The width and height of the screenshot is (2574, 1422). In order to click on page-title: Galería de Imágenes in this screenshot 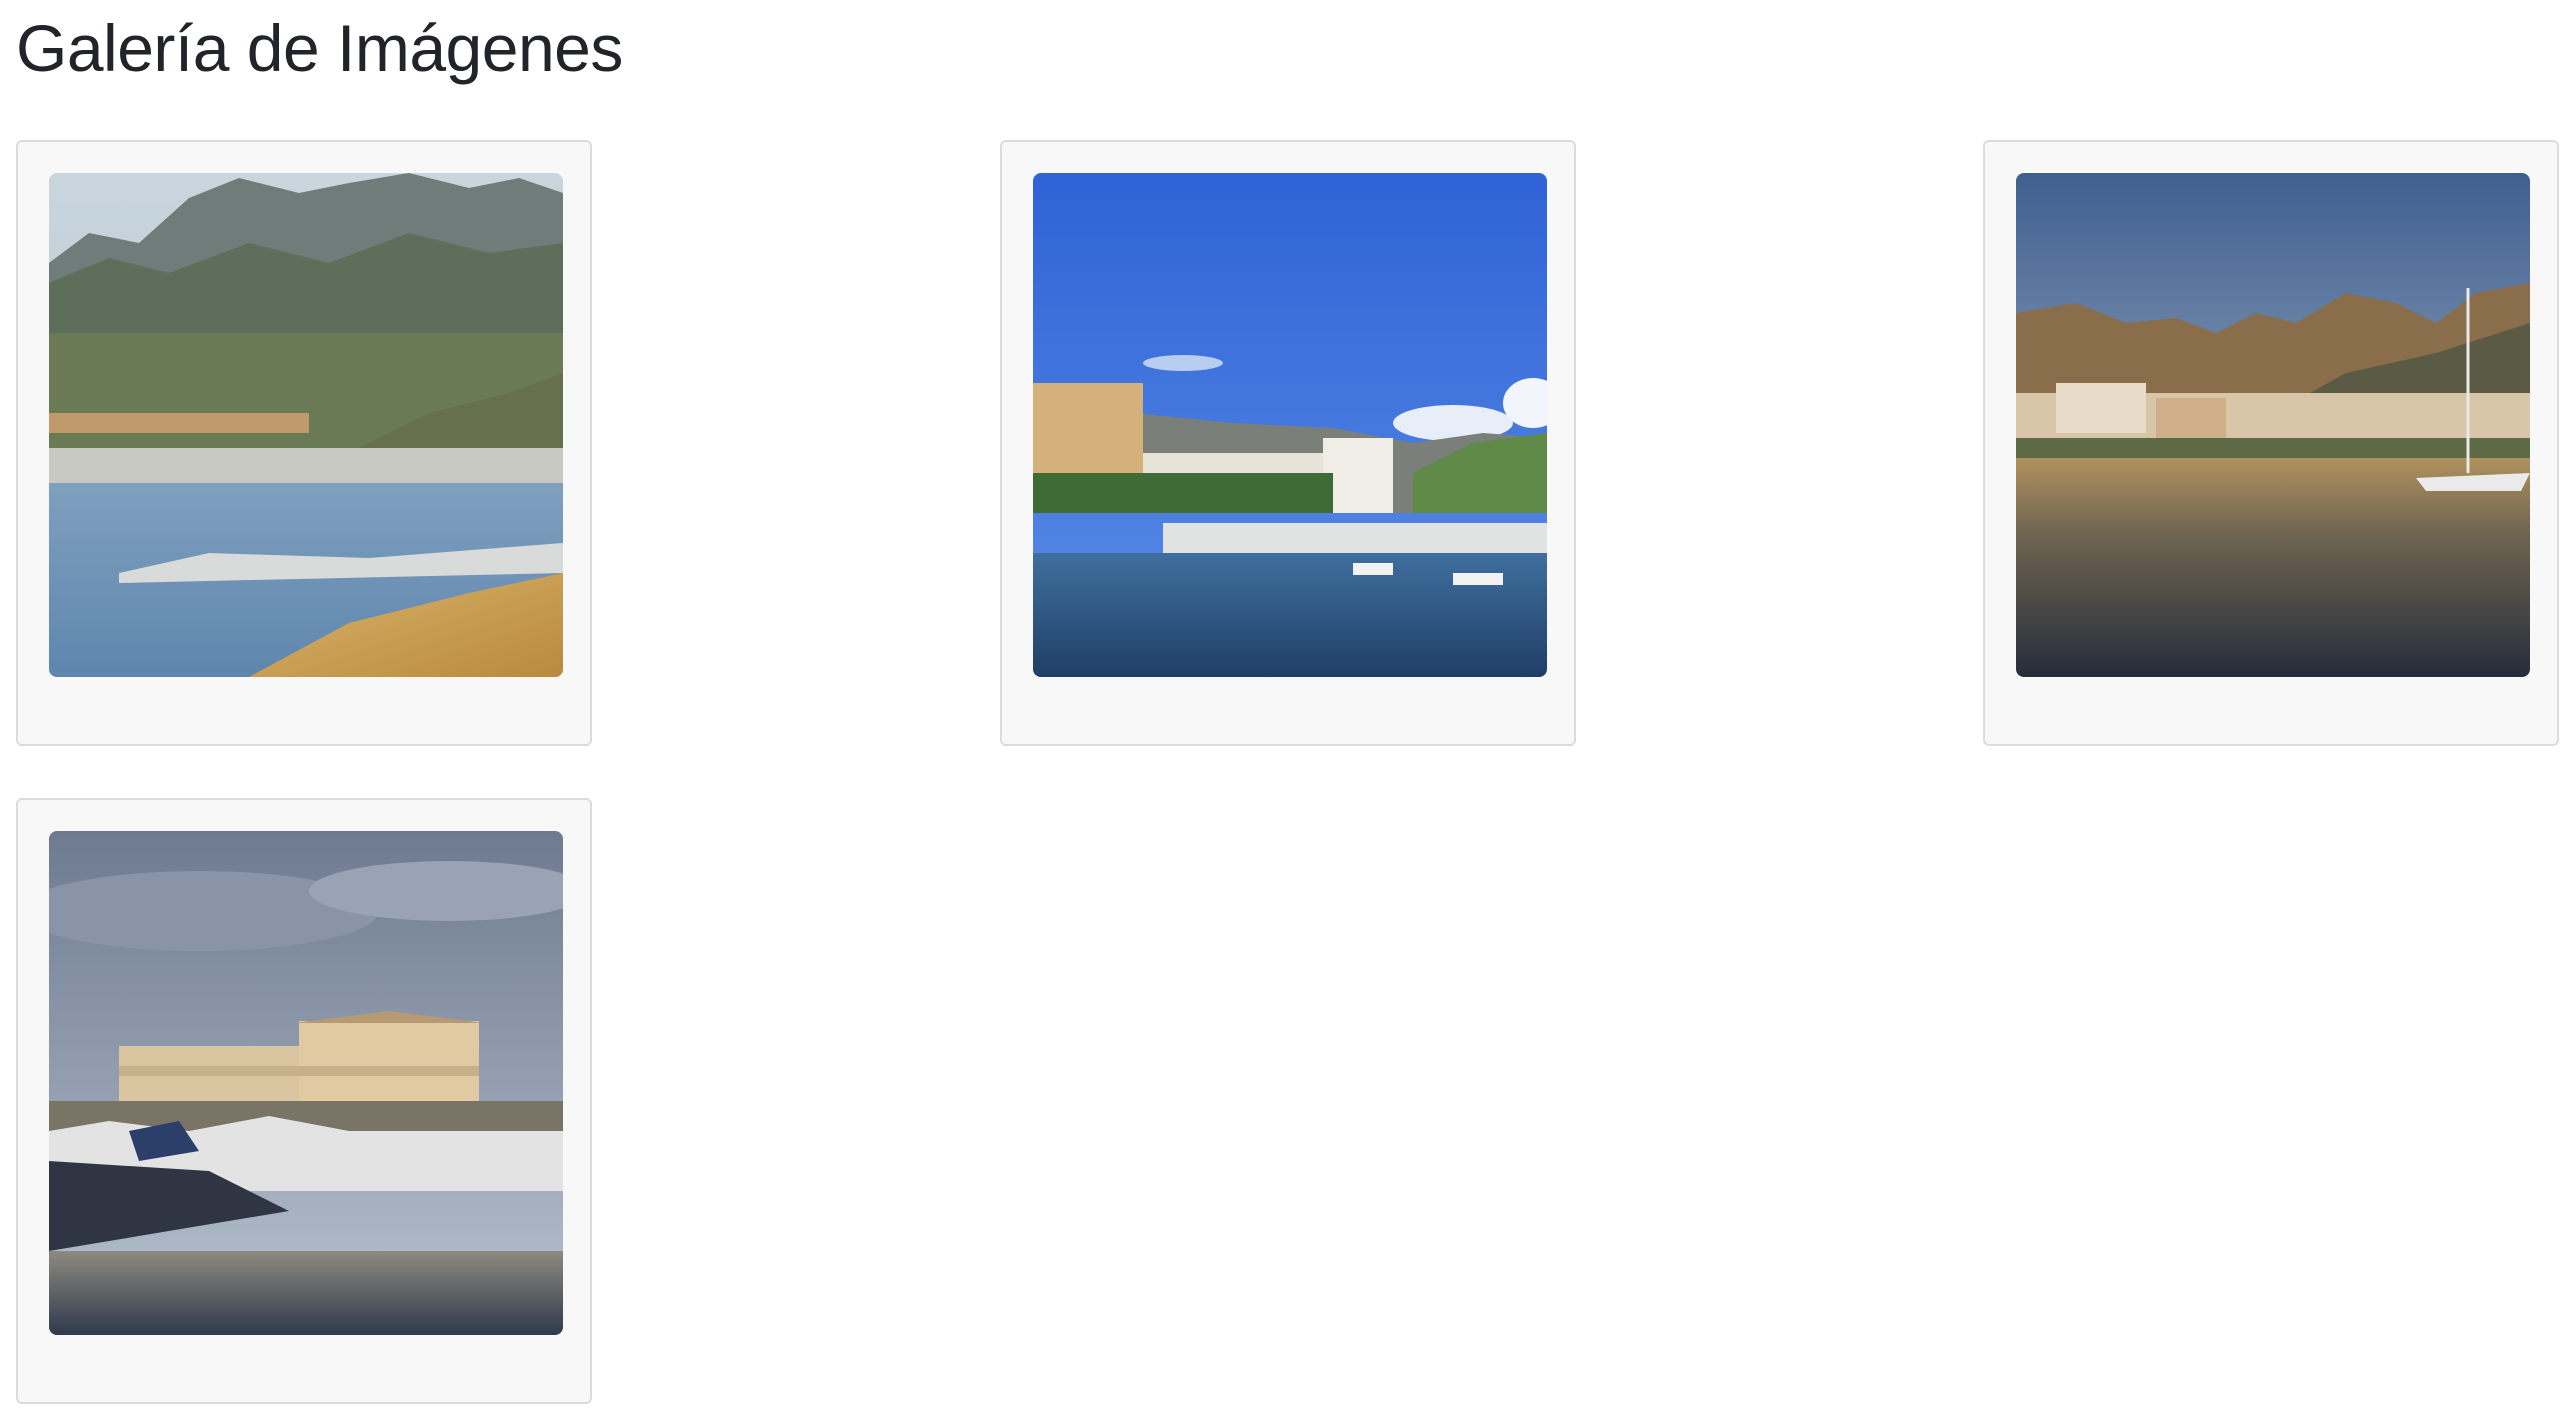, I will do `click(319, 48)`.